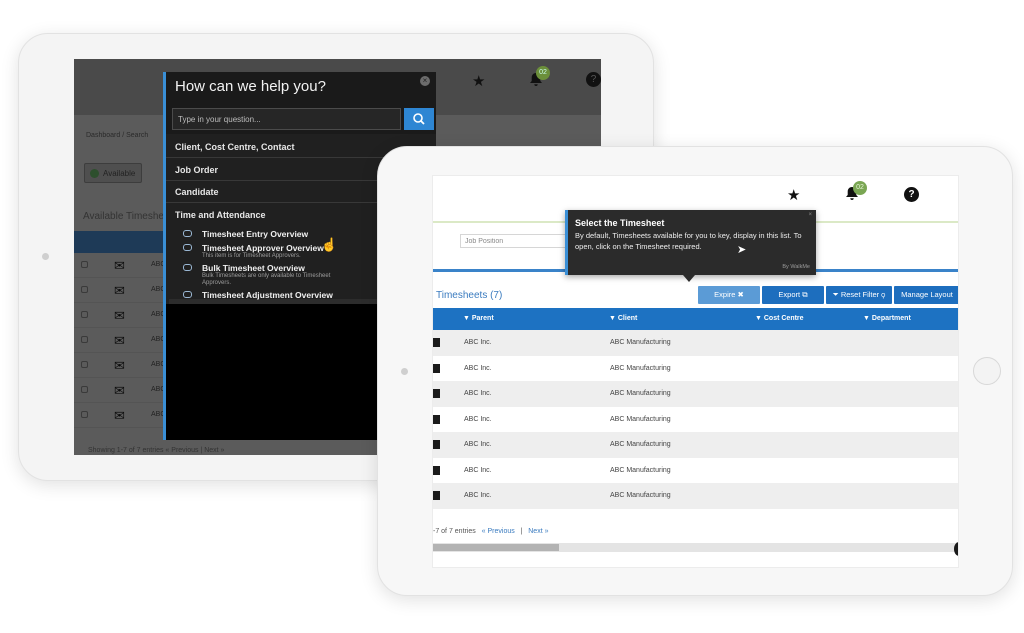  Describe the element at coordinates (859, 295) in the screenshot. I see `reset-filter-button: ⏷ Reset Filter ⚲` at that location.